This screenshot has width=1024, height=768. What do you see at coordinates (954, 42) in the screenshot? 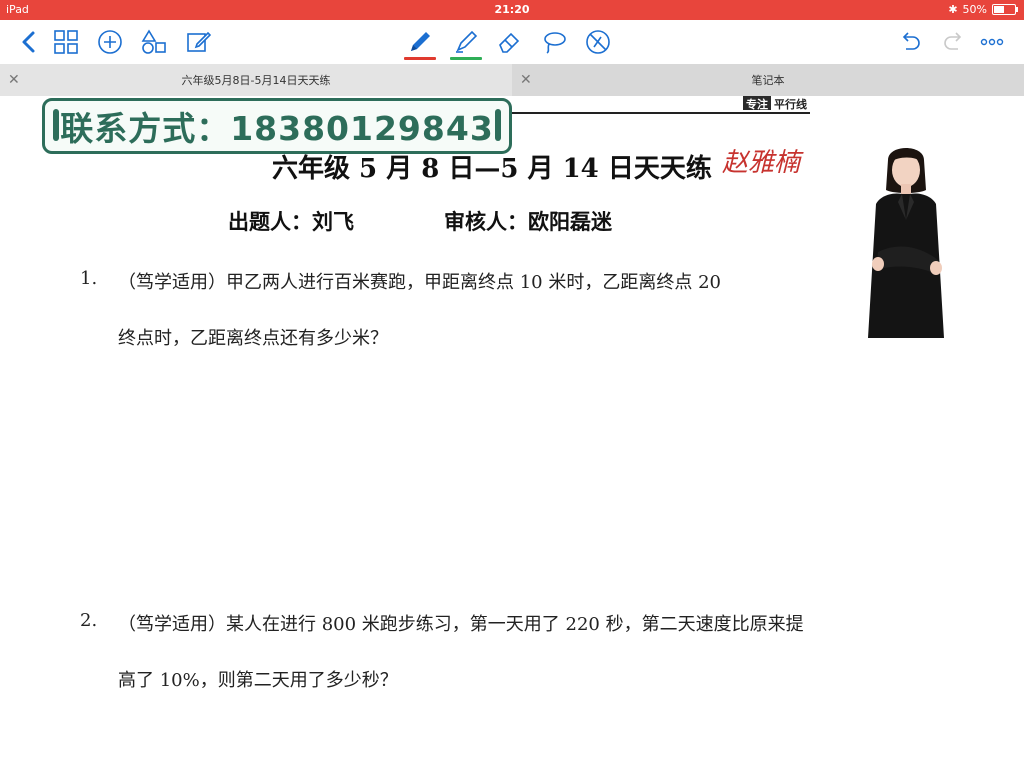
I see `redo-icon` at bounding box center [954, 42].